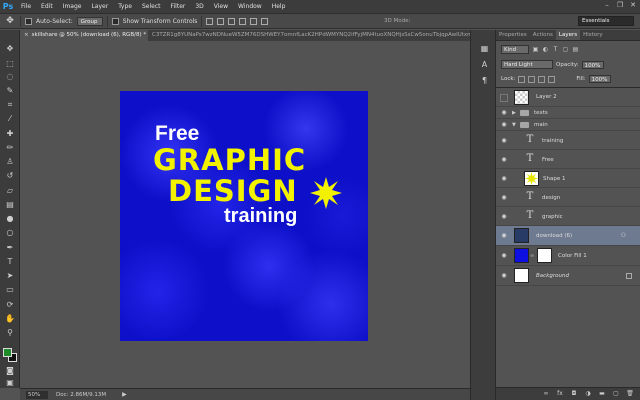 The image size is (640, 400). What do you see at coordinates (568, 159) in the screenshot?
I see `layer-row: ◉ T Free` at bounding box center [568, 159].